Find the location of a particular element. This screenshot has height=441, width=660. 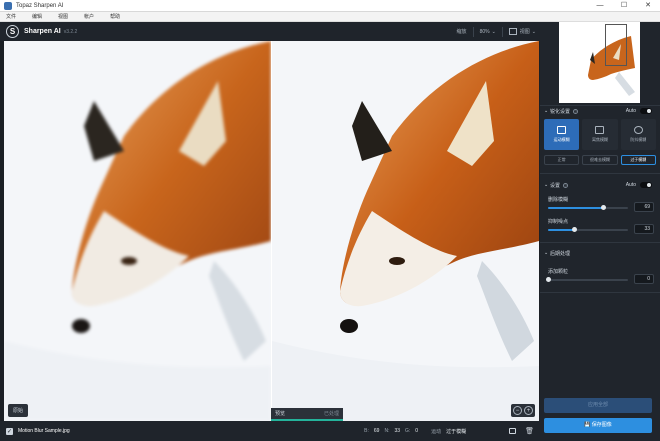

zoom-in-button: + is located at coordinates (528, 410).